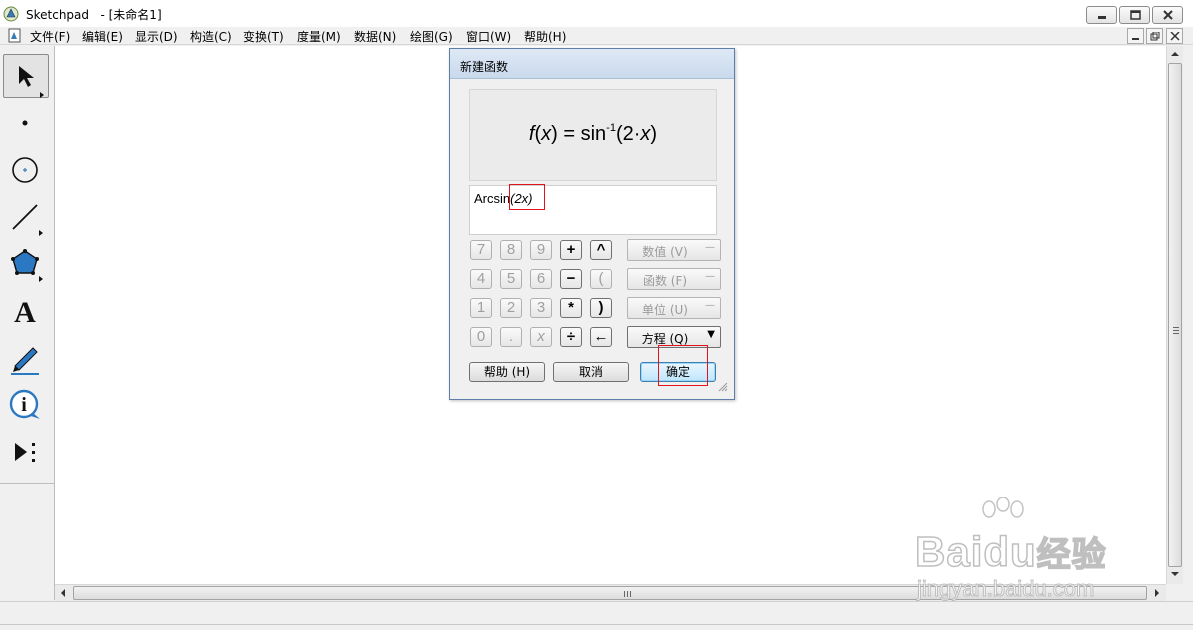 Image resolution: width=1193 pixels, height=630 pixels. I want to click on unit-dropdown-label: 单位 (U), so click(665, 310).